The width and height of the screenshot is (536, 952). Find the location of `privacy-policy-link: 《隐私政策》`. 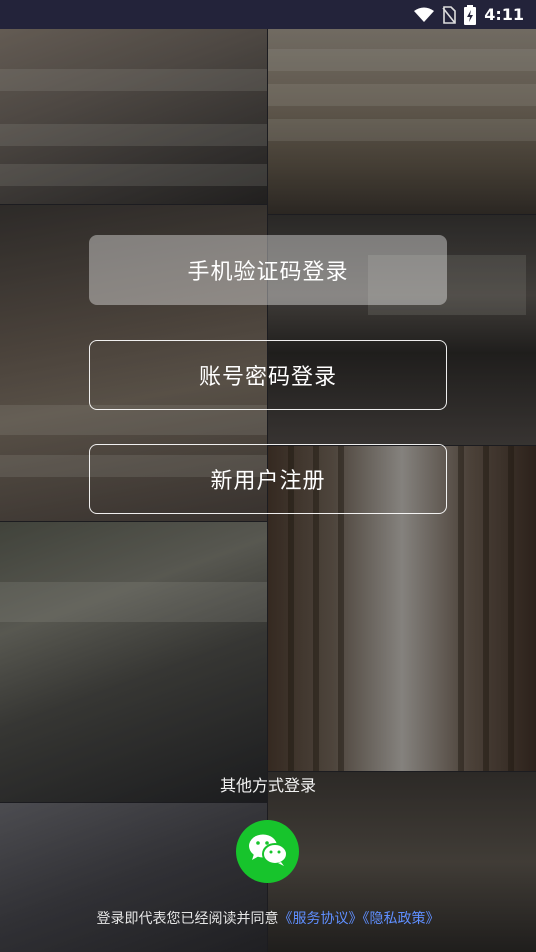

privacy-policy-link: 《隐私政策》 is located at coordinates (401, 919).